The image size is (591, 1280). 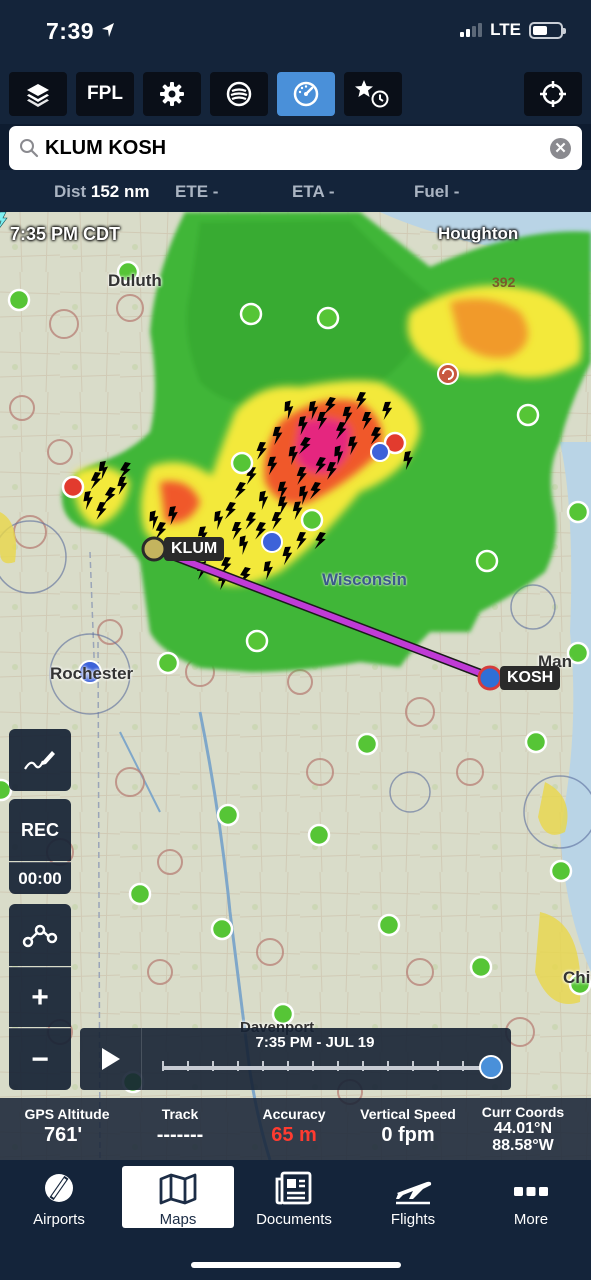 I want to click on tab-maps: Maps, so click(x=178, y=1197).